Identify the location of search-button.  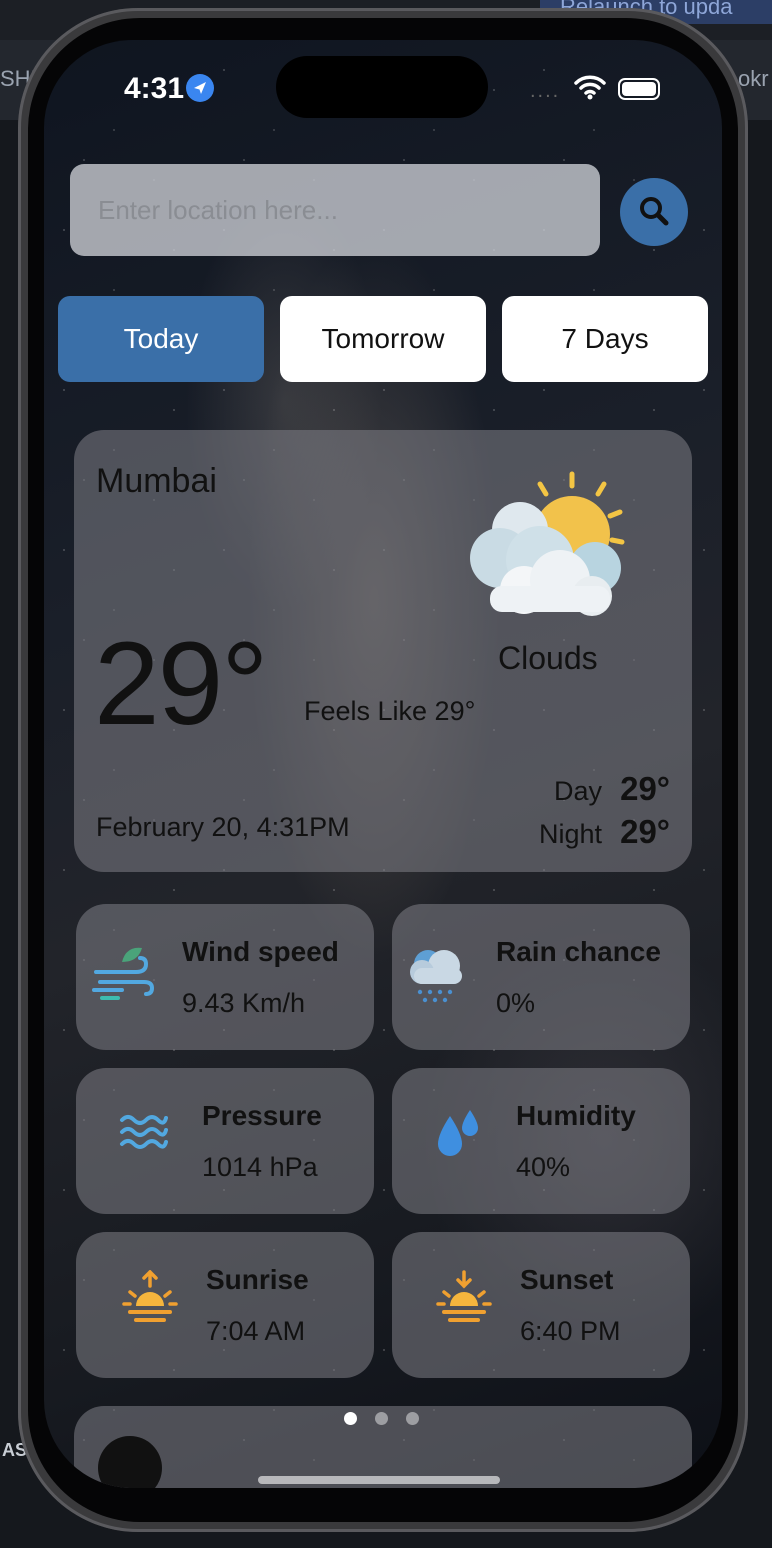
(654, 212).